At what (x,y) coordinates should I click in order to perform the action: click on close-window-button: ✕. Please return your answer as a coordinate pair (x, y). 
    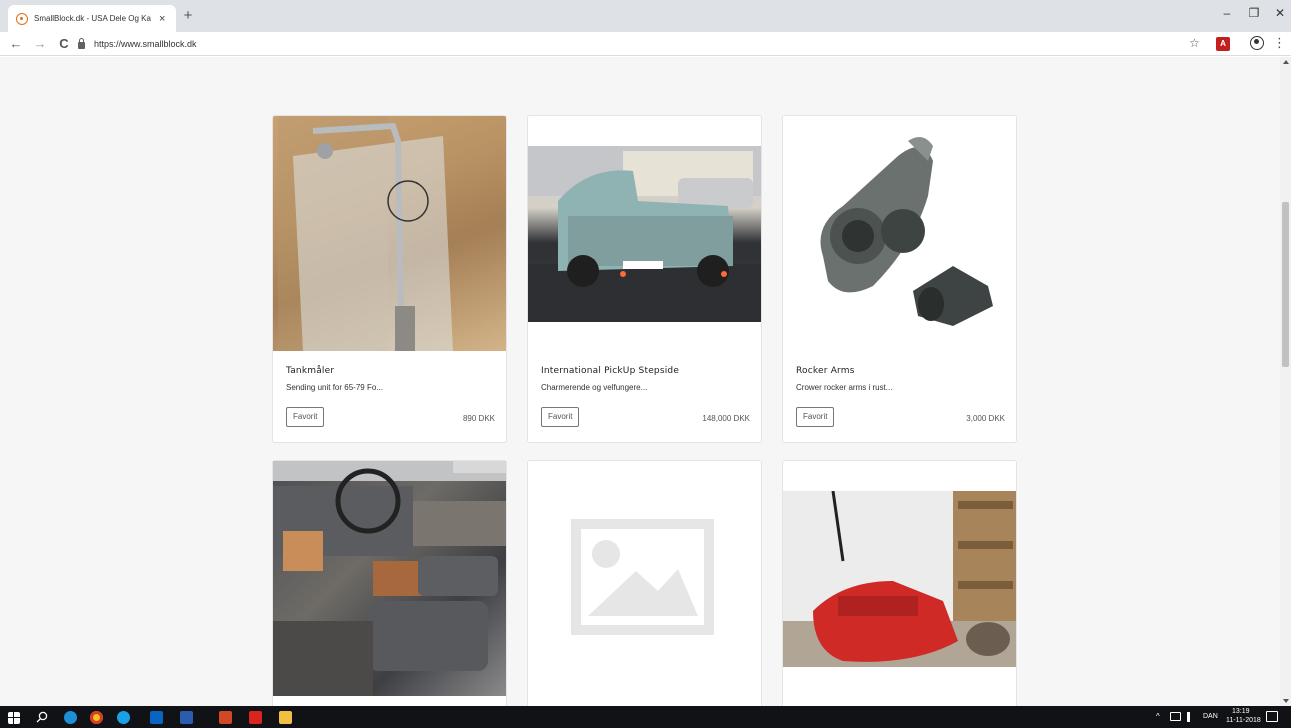
    Looking at the image, I should click on (1280, 13).